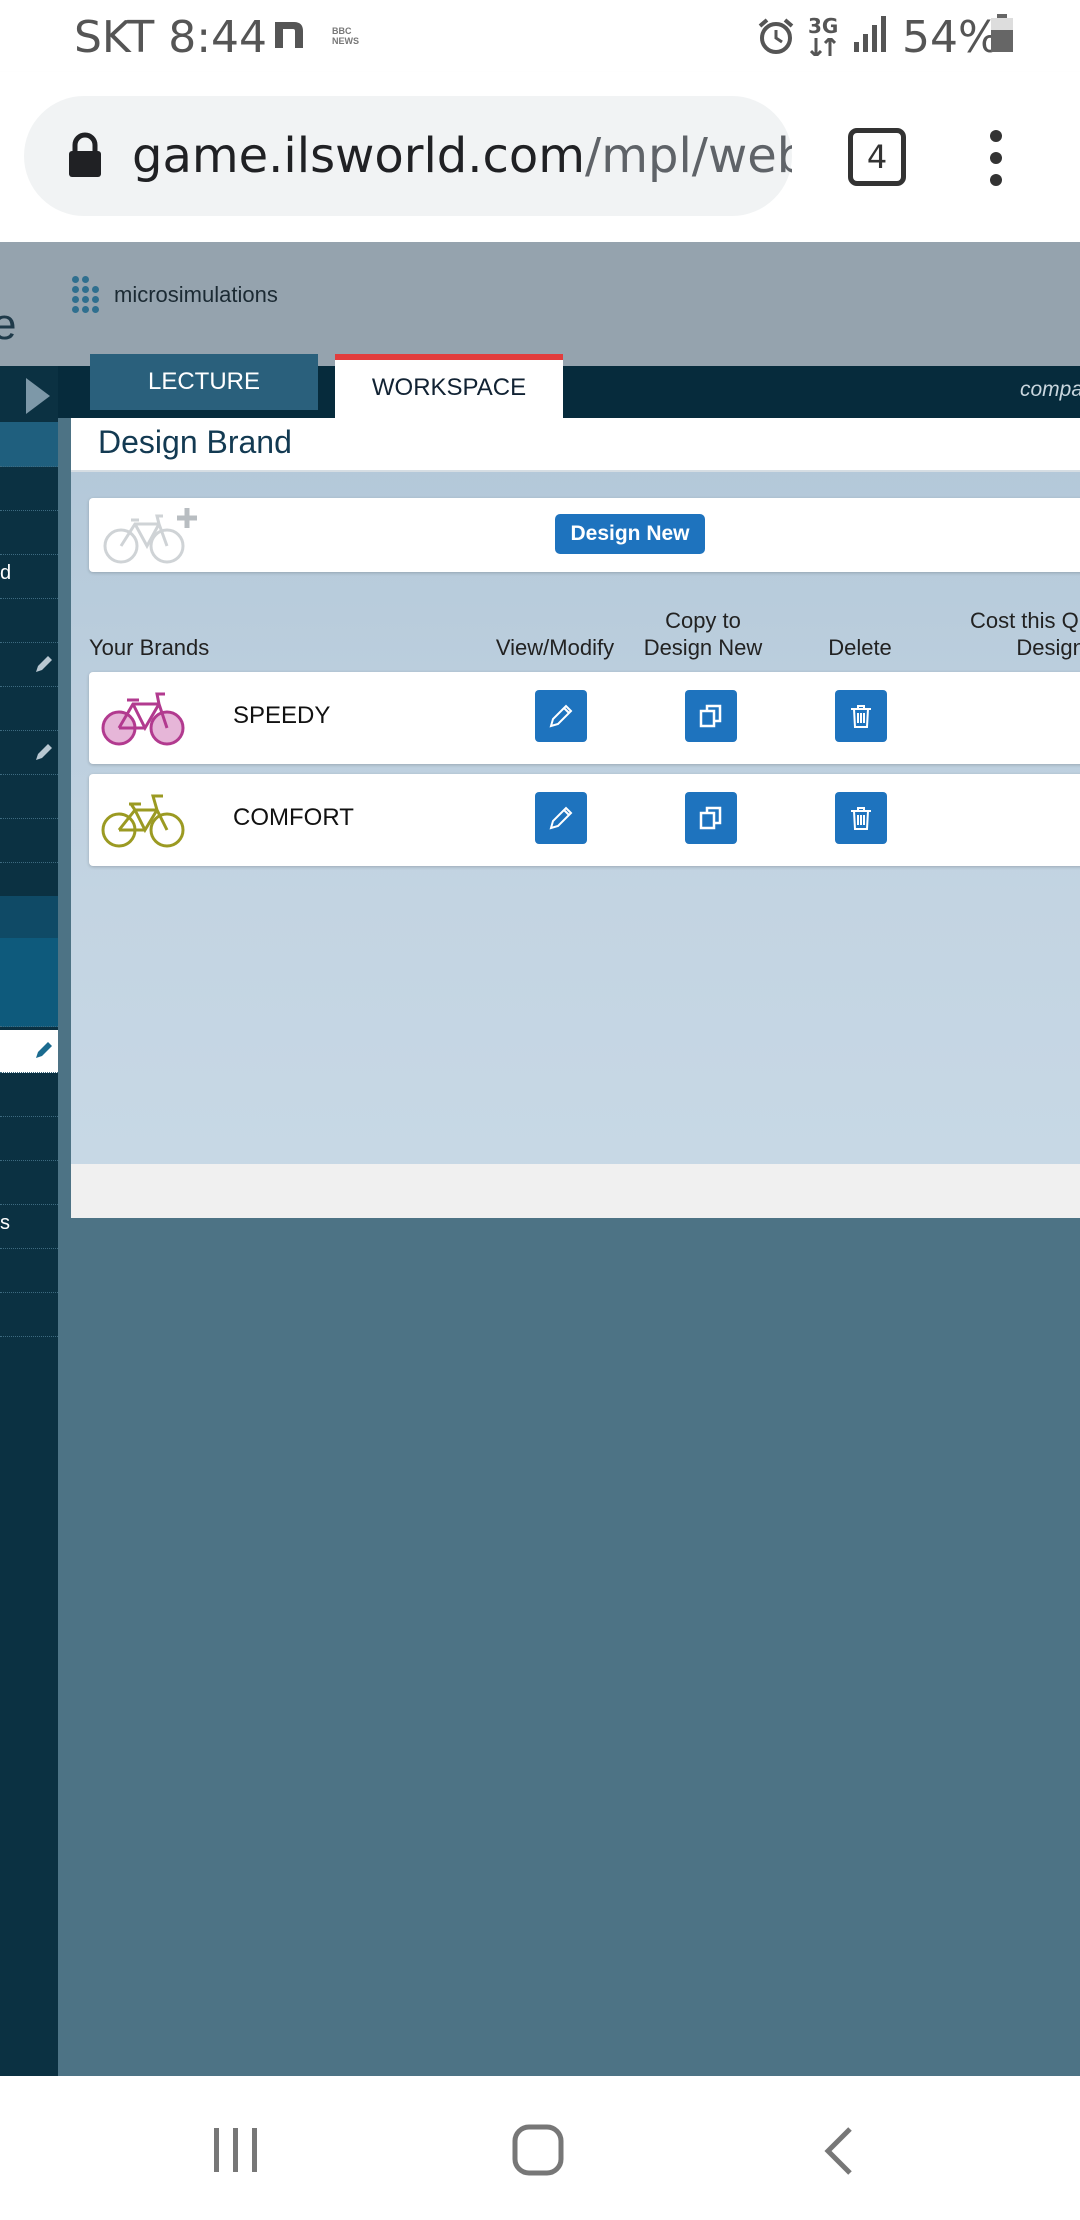 Image resolution: width=1080 pixels, height=2220 pixels. Describe the element at coordinates (575, 445) in the screenshot. I see `panel-header: Design Brand` at that location.